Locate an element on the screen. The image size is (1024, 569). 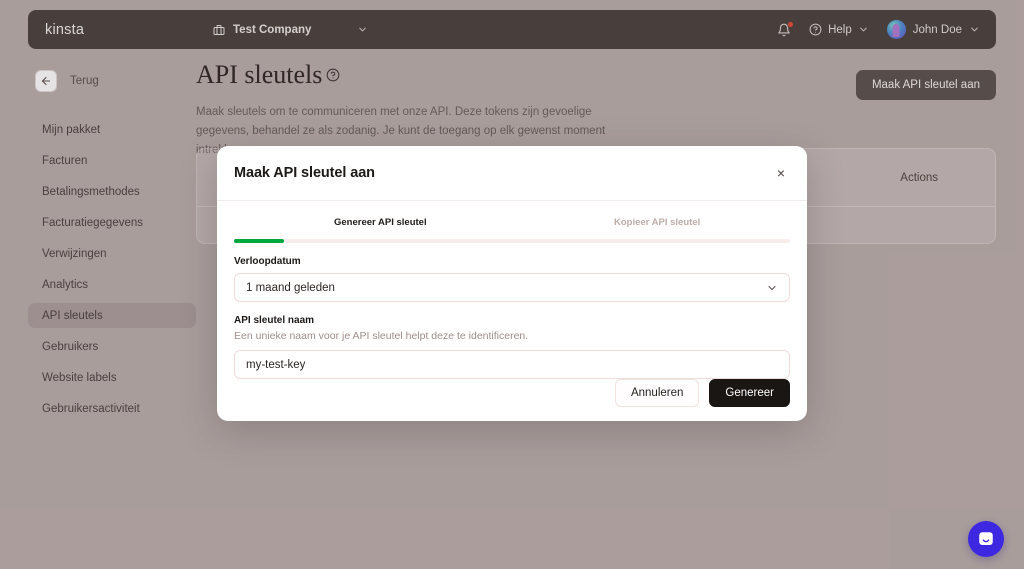
modal-title: Maak API sleutel aan is located at coordinates (304, 173).